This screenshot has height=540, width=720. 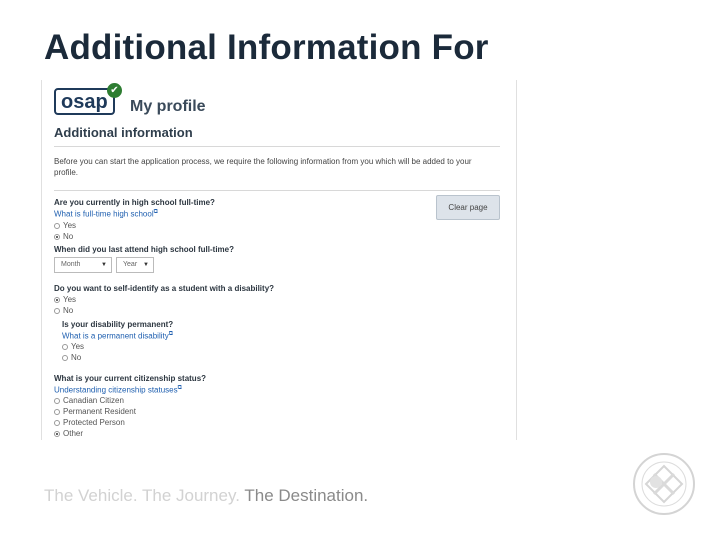 I want to click on radio-option: Protected Person, so click(x=89, y=422).